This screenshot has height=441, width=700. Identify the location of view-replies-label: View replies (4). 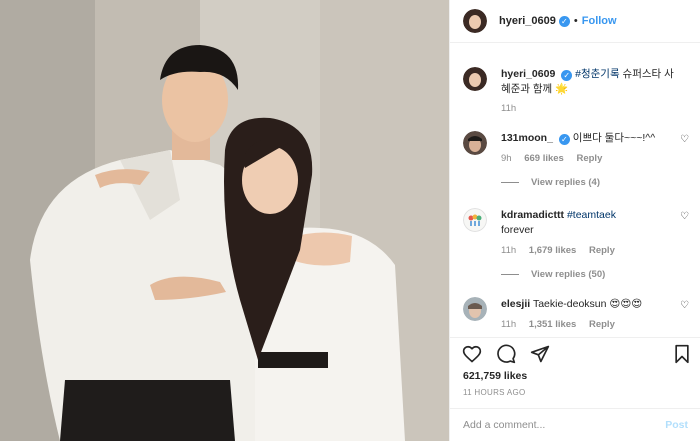
(565, 182).